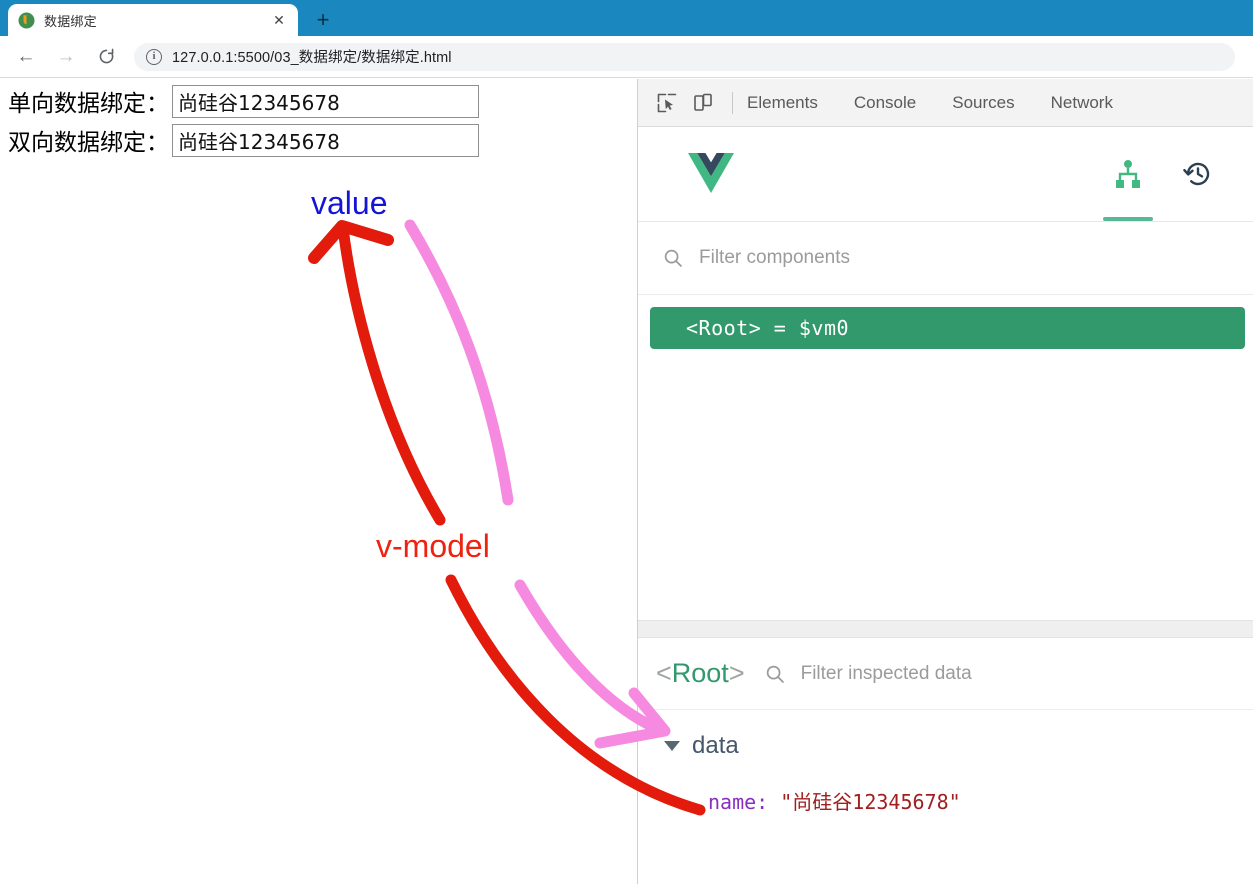 The height and width of the screenshot is (884, 1253). I want to click on one-way-binding-input, so click(325, 101).